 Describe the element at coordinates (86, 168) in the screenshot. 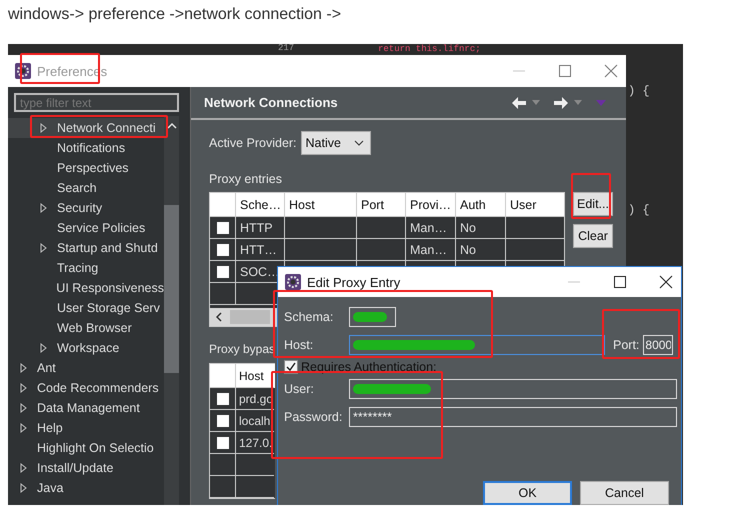

I see `tree-item: Perspectives` at that location.